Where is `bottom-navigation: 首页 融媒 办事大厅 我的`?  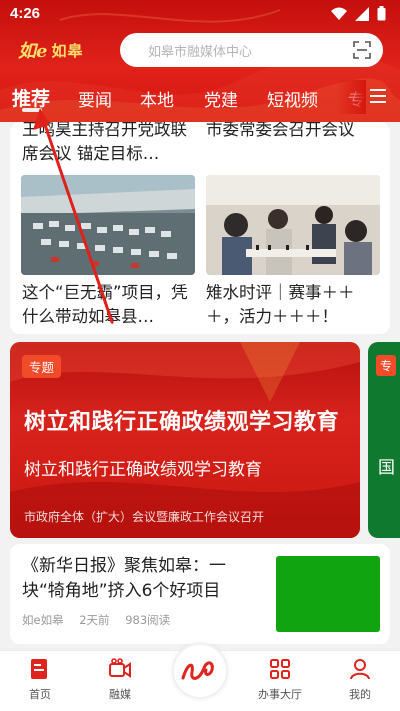 bottom-navigation: 首页 融媒 办事大厅 我的 is located at coordinates (200, 677).